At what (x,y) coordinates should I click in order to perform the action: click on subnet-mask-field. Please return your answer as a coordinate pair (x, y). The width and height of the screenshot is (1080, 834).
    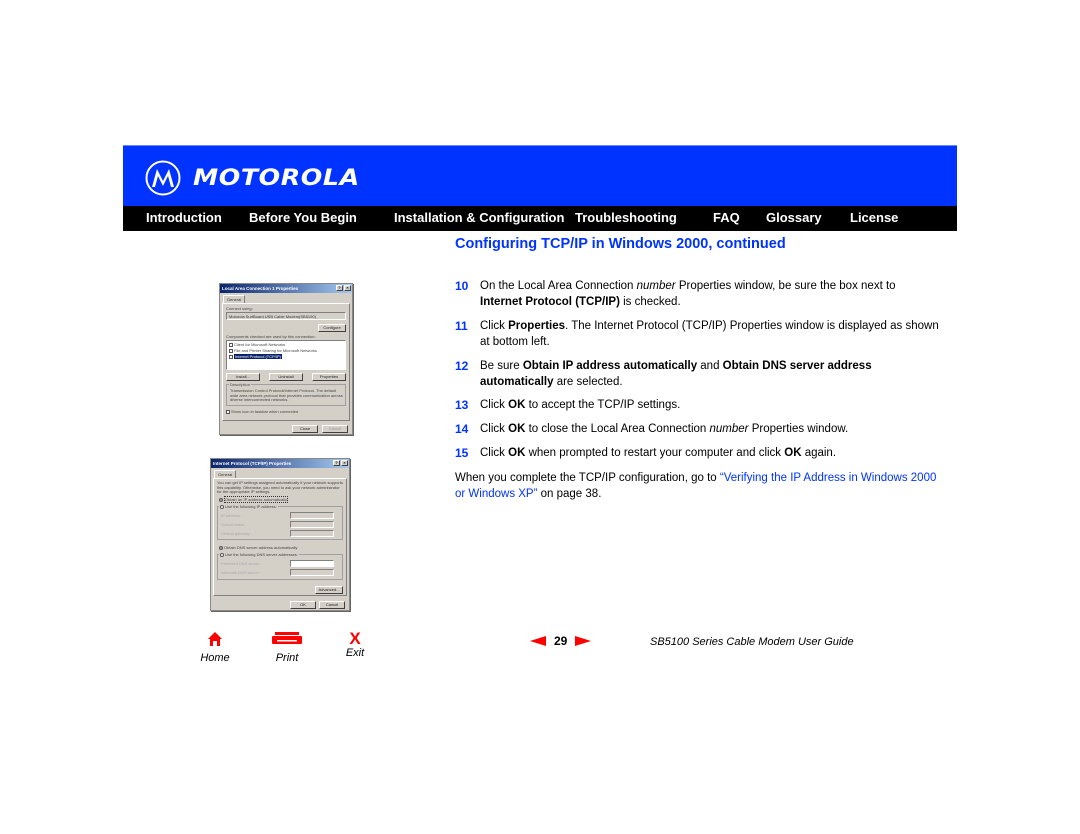
    Looking at the image, I should click on (312, 524).